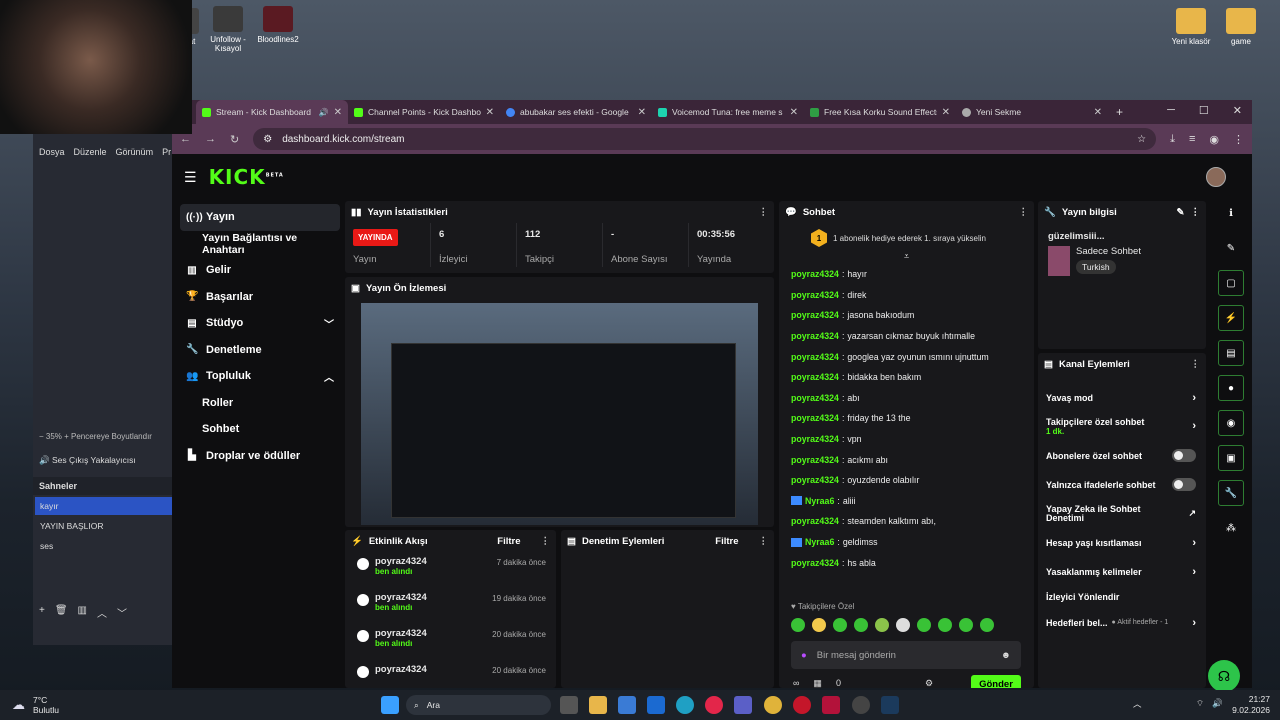  I want to click on action-redirect-viewers: İzleyici Yönlendir, so click(1122, 597).